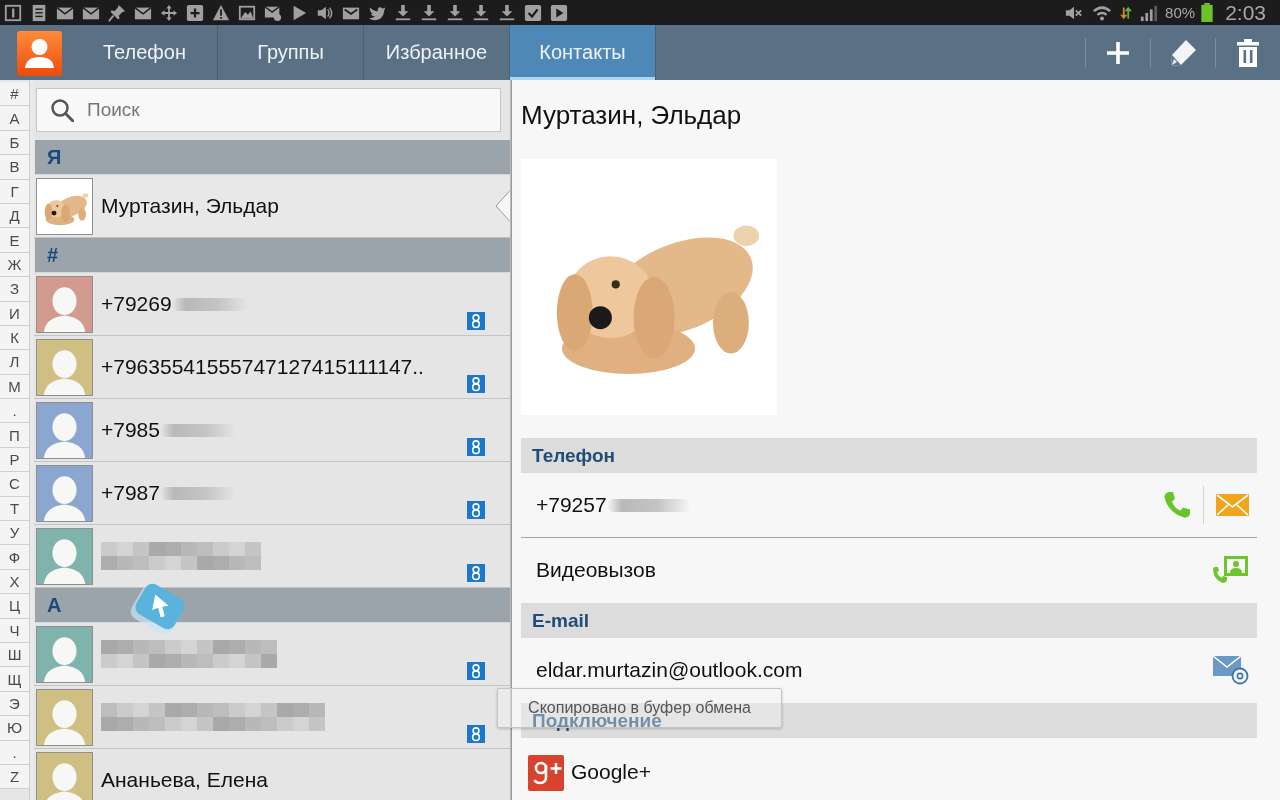 The width and height of the screenshot is (1280, 800). I want to click on index-letter: #, so click(14, 94).